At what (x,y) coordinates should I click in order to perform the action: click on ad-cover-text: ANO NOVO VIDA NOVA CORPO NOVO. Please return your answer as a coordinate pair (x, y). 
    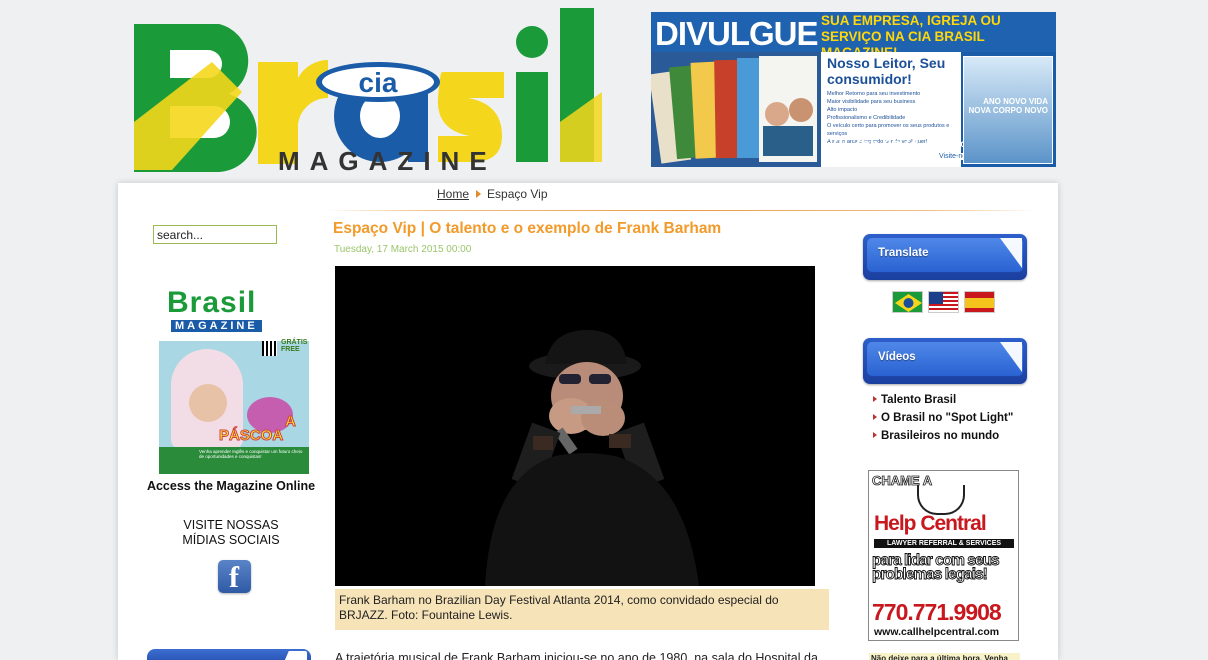
    Looking at the image, I should click on (1008, 106).